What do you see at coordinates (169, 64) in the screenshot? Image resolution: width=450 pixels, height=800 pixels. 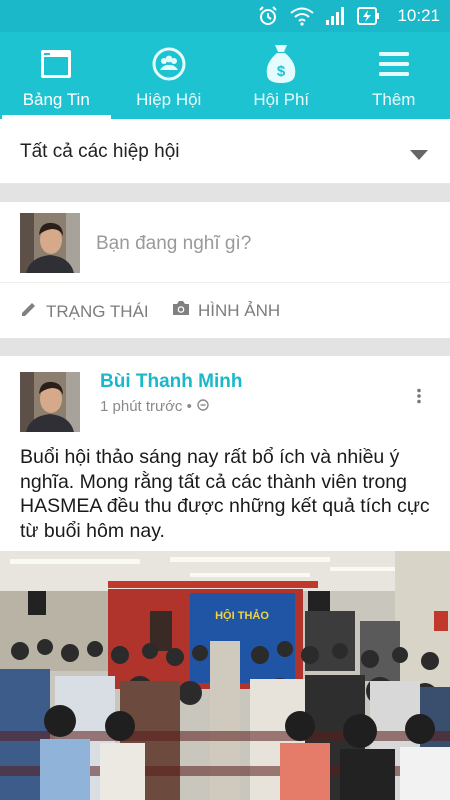 I see `association-icon` at bounding box center [169, 64].